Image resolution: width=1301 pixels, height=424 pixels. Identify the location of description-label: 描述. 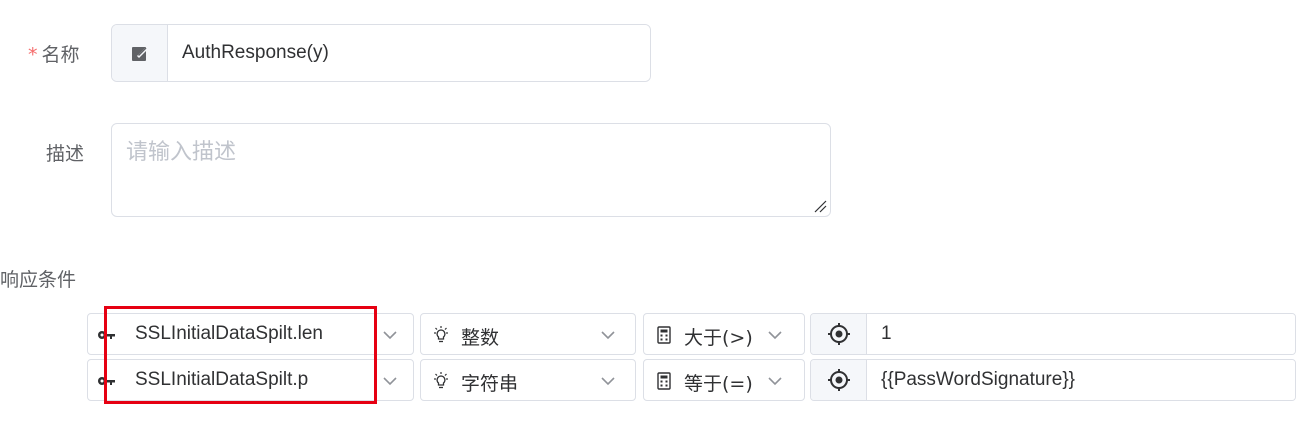
(65, 154).